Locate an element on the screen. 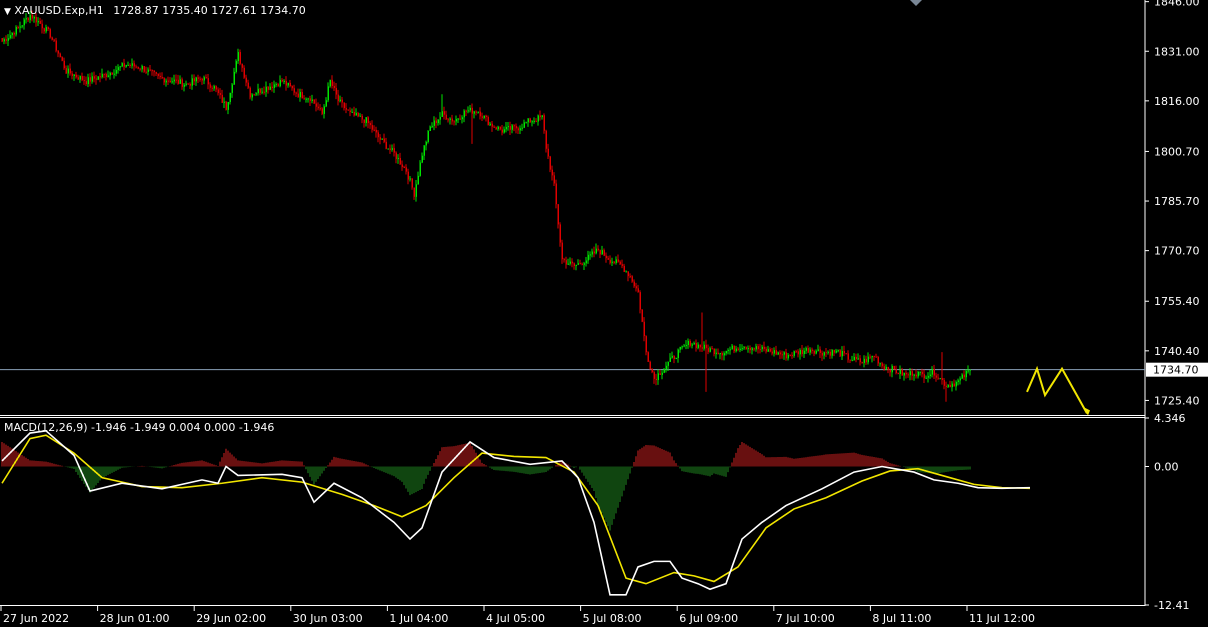 Image resolution: width=1208 pixels, height=627 pixels. price-tick-label: 1816.00 is located at coordinates (1177, 101).